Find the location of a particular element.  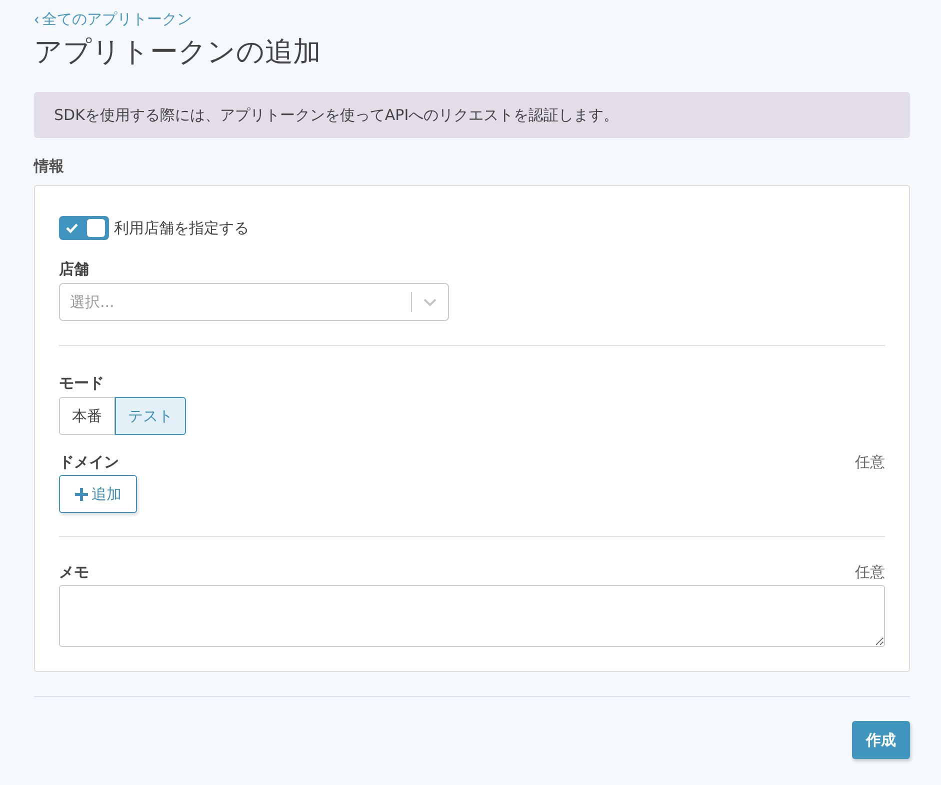

mode-option: 本番 is located at coordinates (87, 416).